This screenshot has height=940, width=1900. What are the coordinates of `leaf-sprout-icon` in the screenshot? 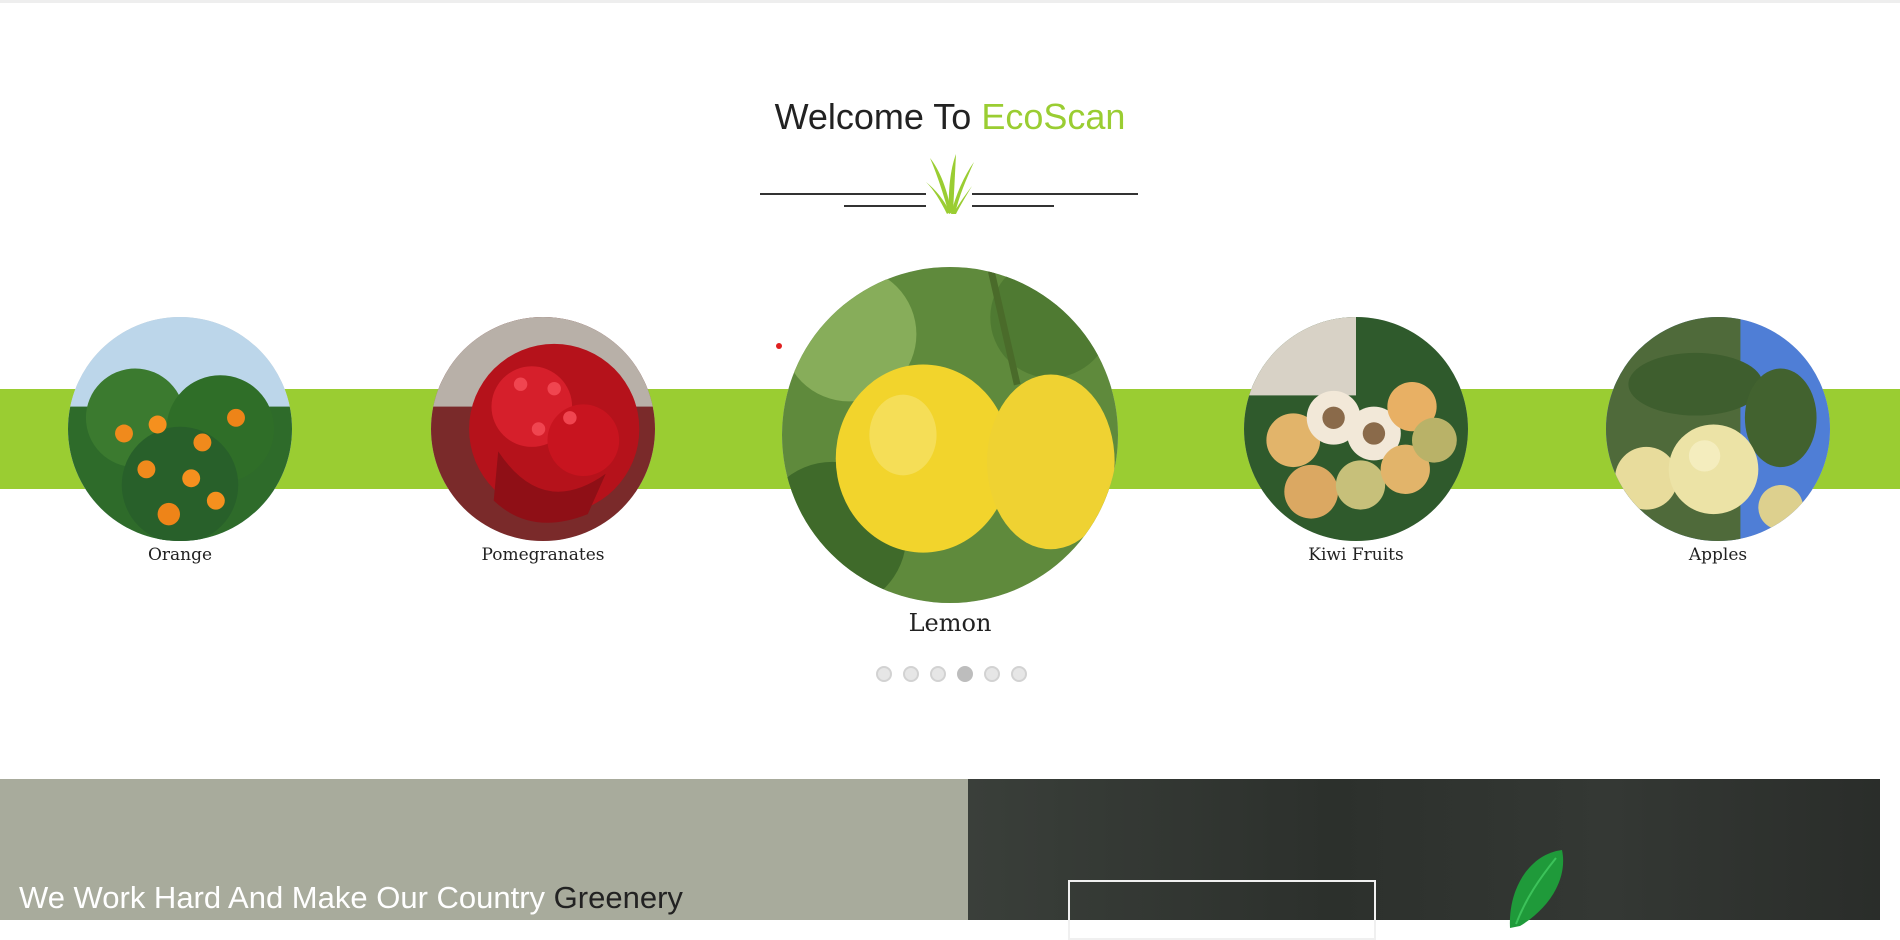 It's located at (1536, 889).